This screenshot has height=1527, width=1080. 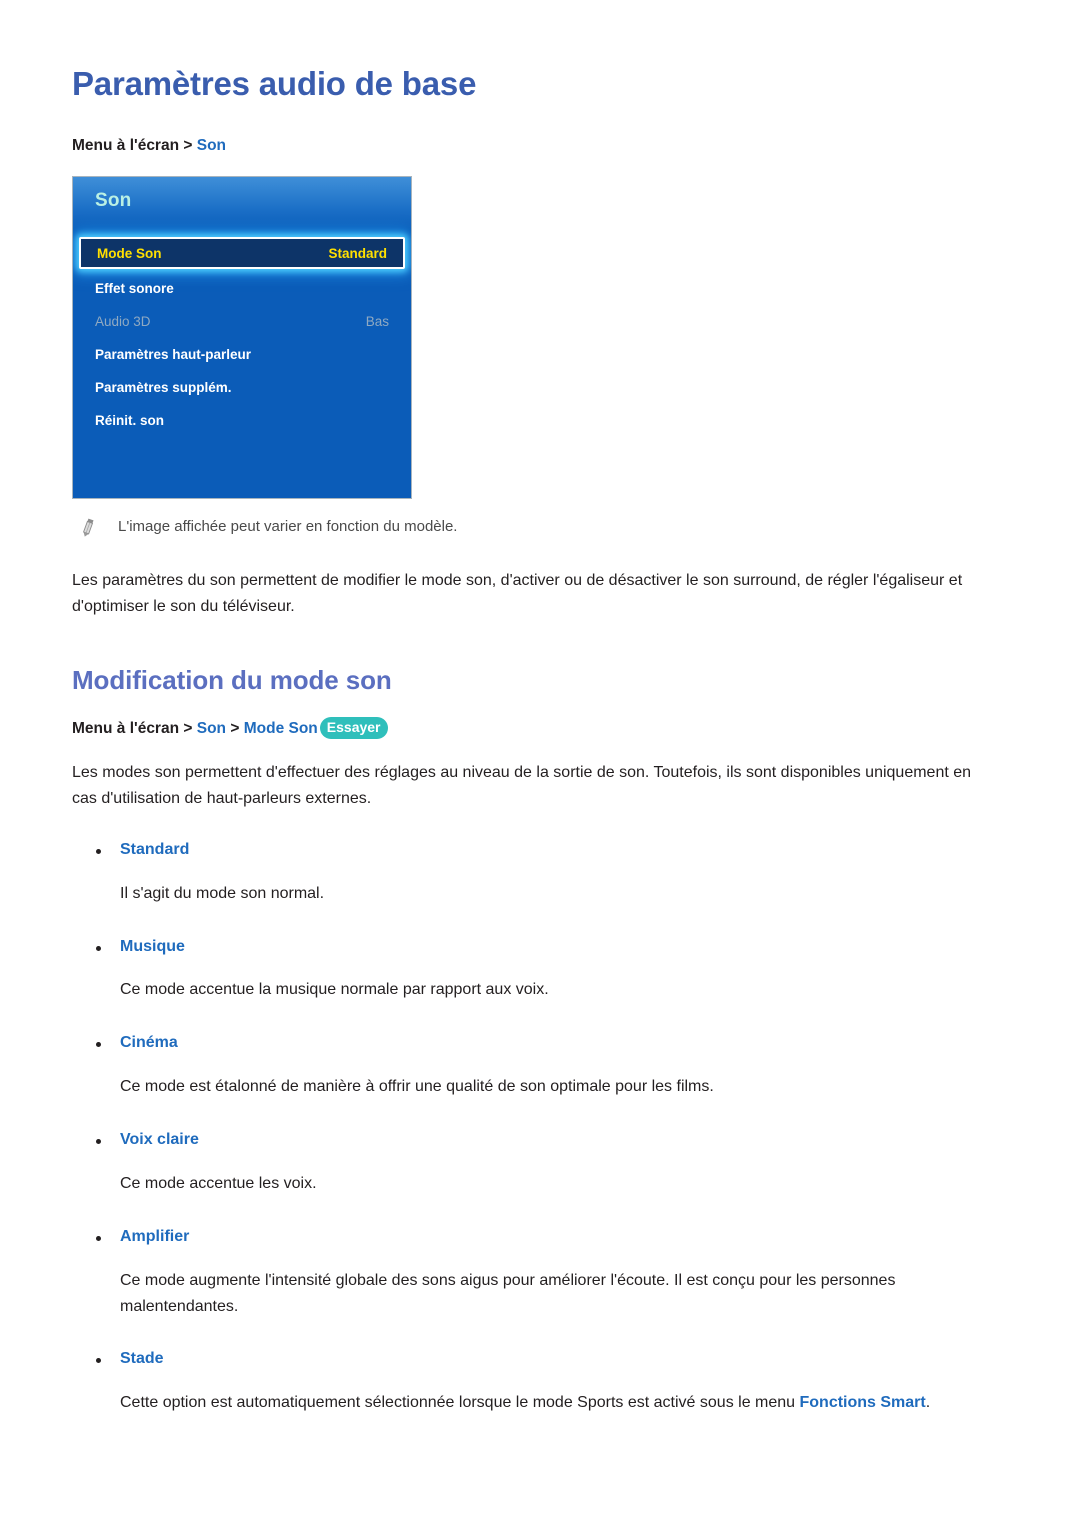 I want to click on breadcrumb-link-mode-son: Mode Son, so click(x=281, y=728).